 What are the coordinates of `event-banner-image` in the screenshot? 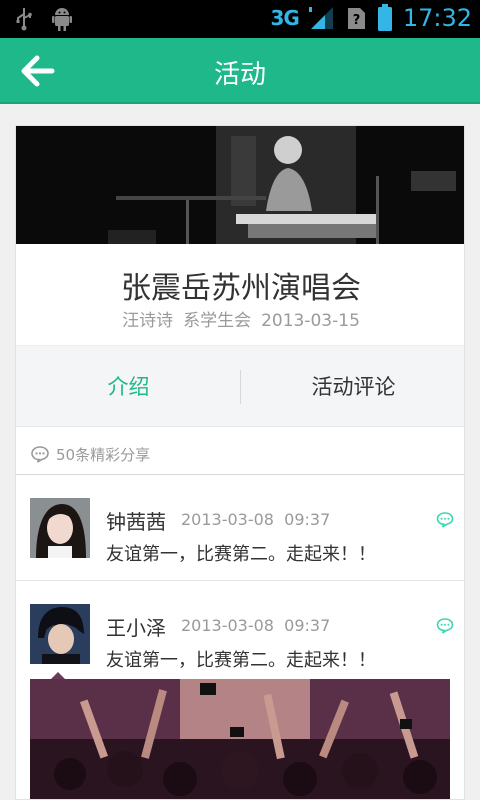 It's located at (240, 185).